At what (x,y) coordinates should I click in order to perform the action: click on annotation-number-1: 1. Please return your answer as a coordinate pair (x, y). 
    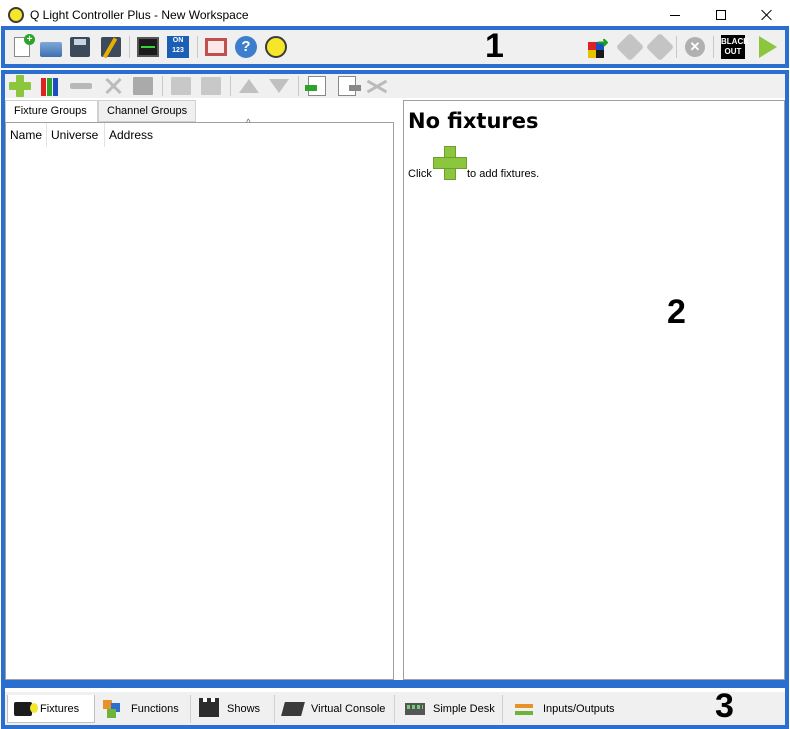
    Looking at the image, I should click on (494, 46).